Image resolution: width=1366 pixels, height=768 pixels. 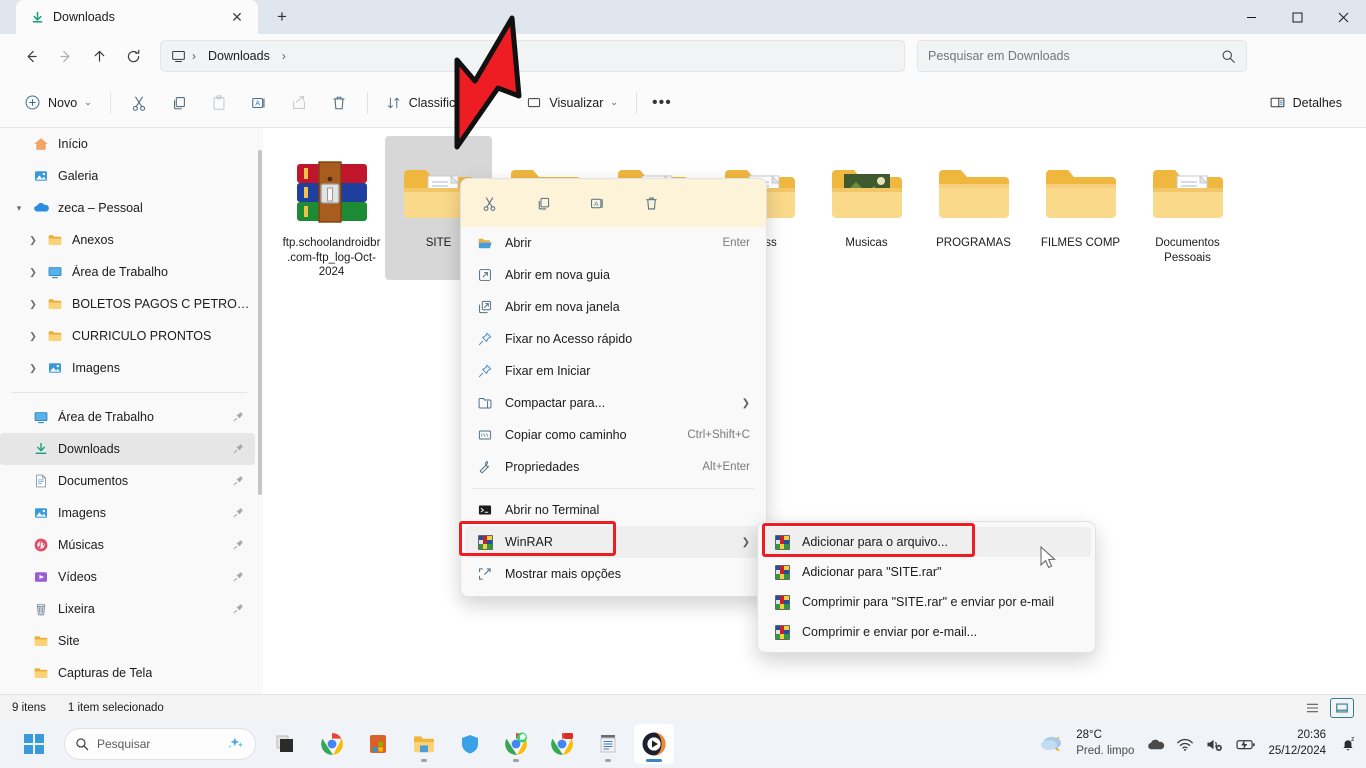 What do you see at coordinates (424, 744) in the screenshot?
I see `file-explorer-taskbar-icon` at bounding box center [424, 744].